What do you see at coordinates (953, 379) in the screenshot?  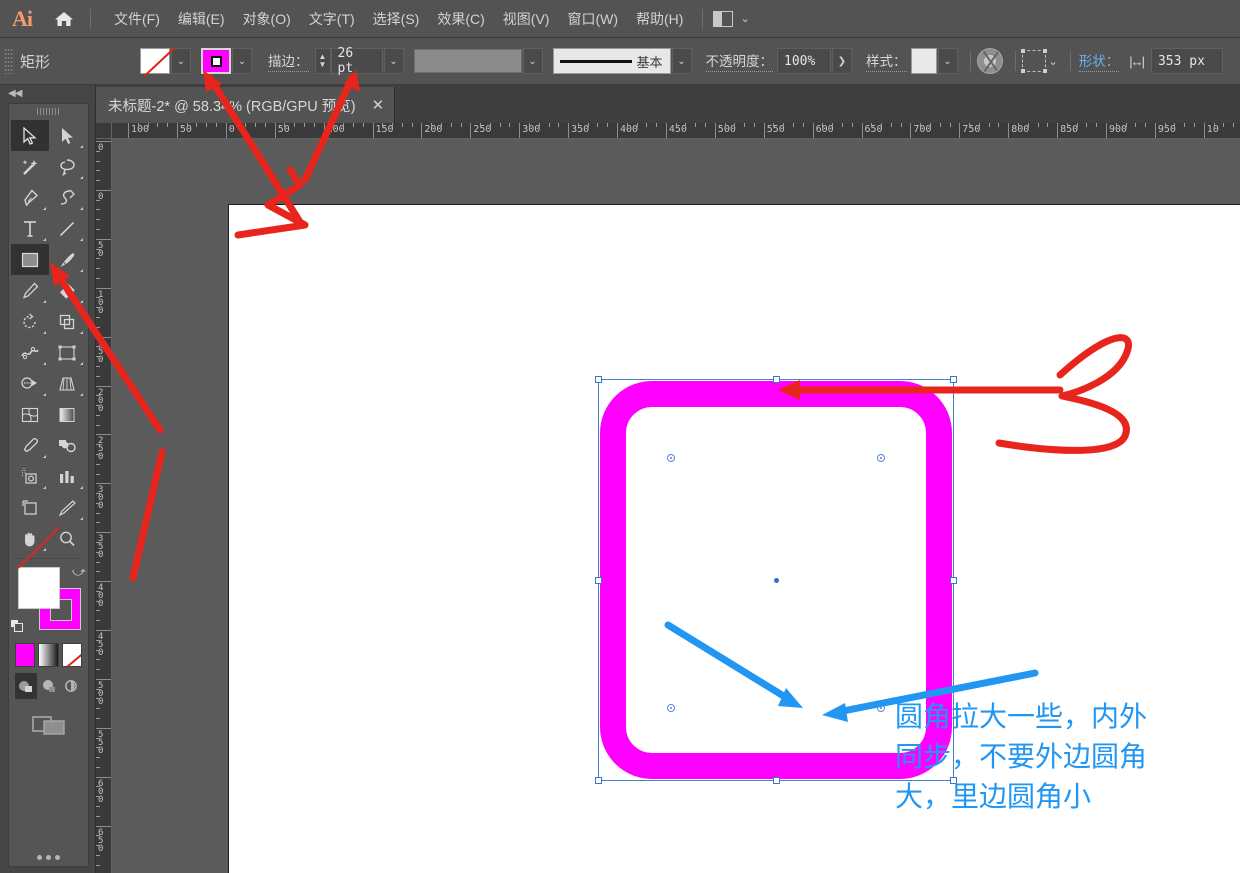 I see `selection-handle-top-right` at bounding box center [953, 379].